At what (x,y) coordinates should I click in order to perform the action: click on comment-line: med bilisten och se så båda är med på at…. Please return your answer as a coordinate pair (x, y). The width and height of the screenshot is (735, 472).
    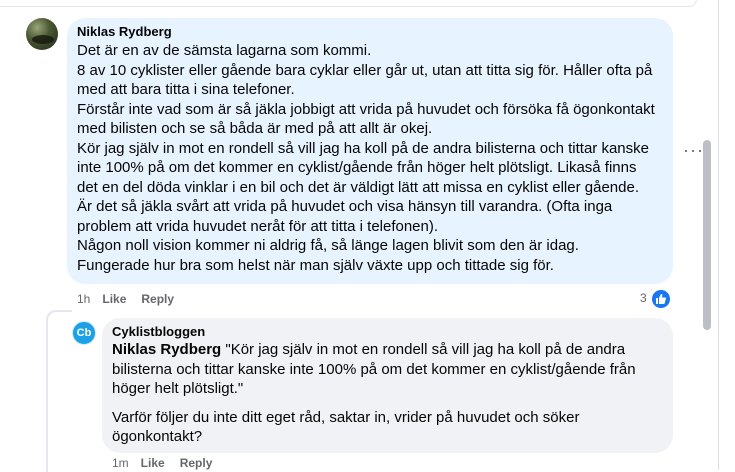
    Looking at the image, I should click on (255, 128).